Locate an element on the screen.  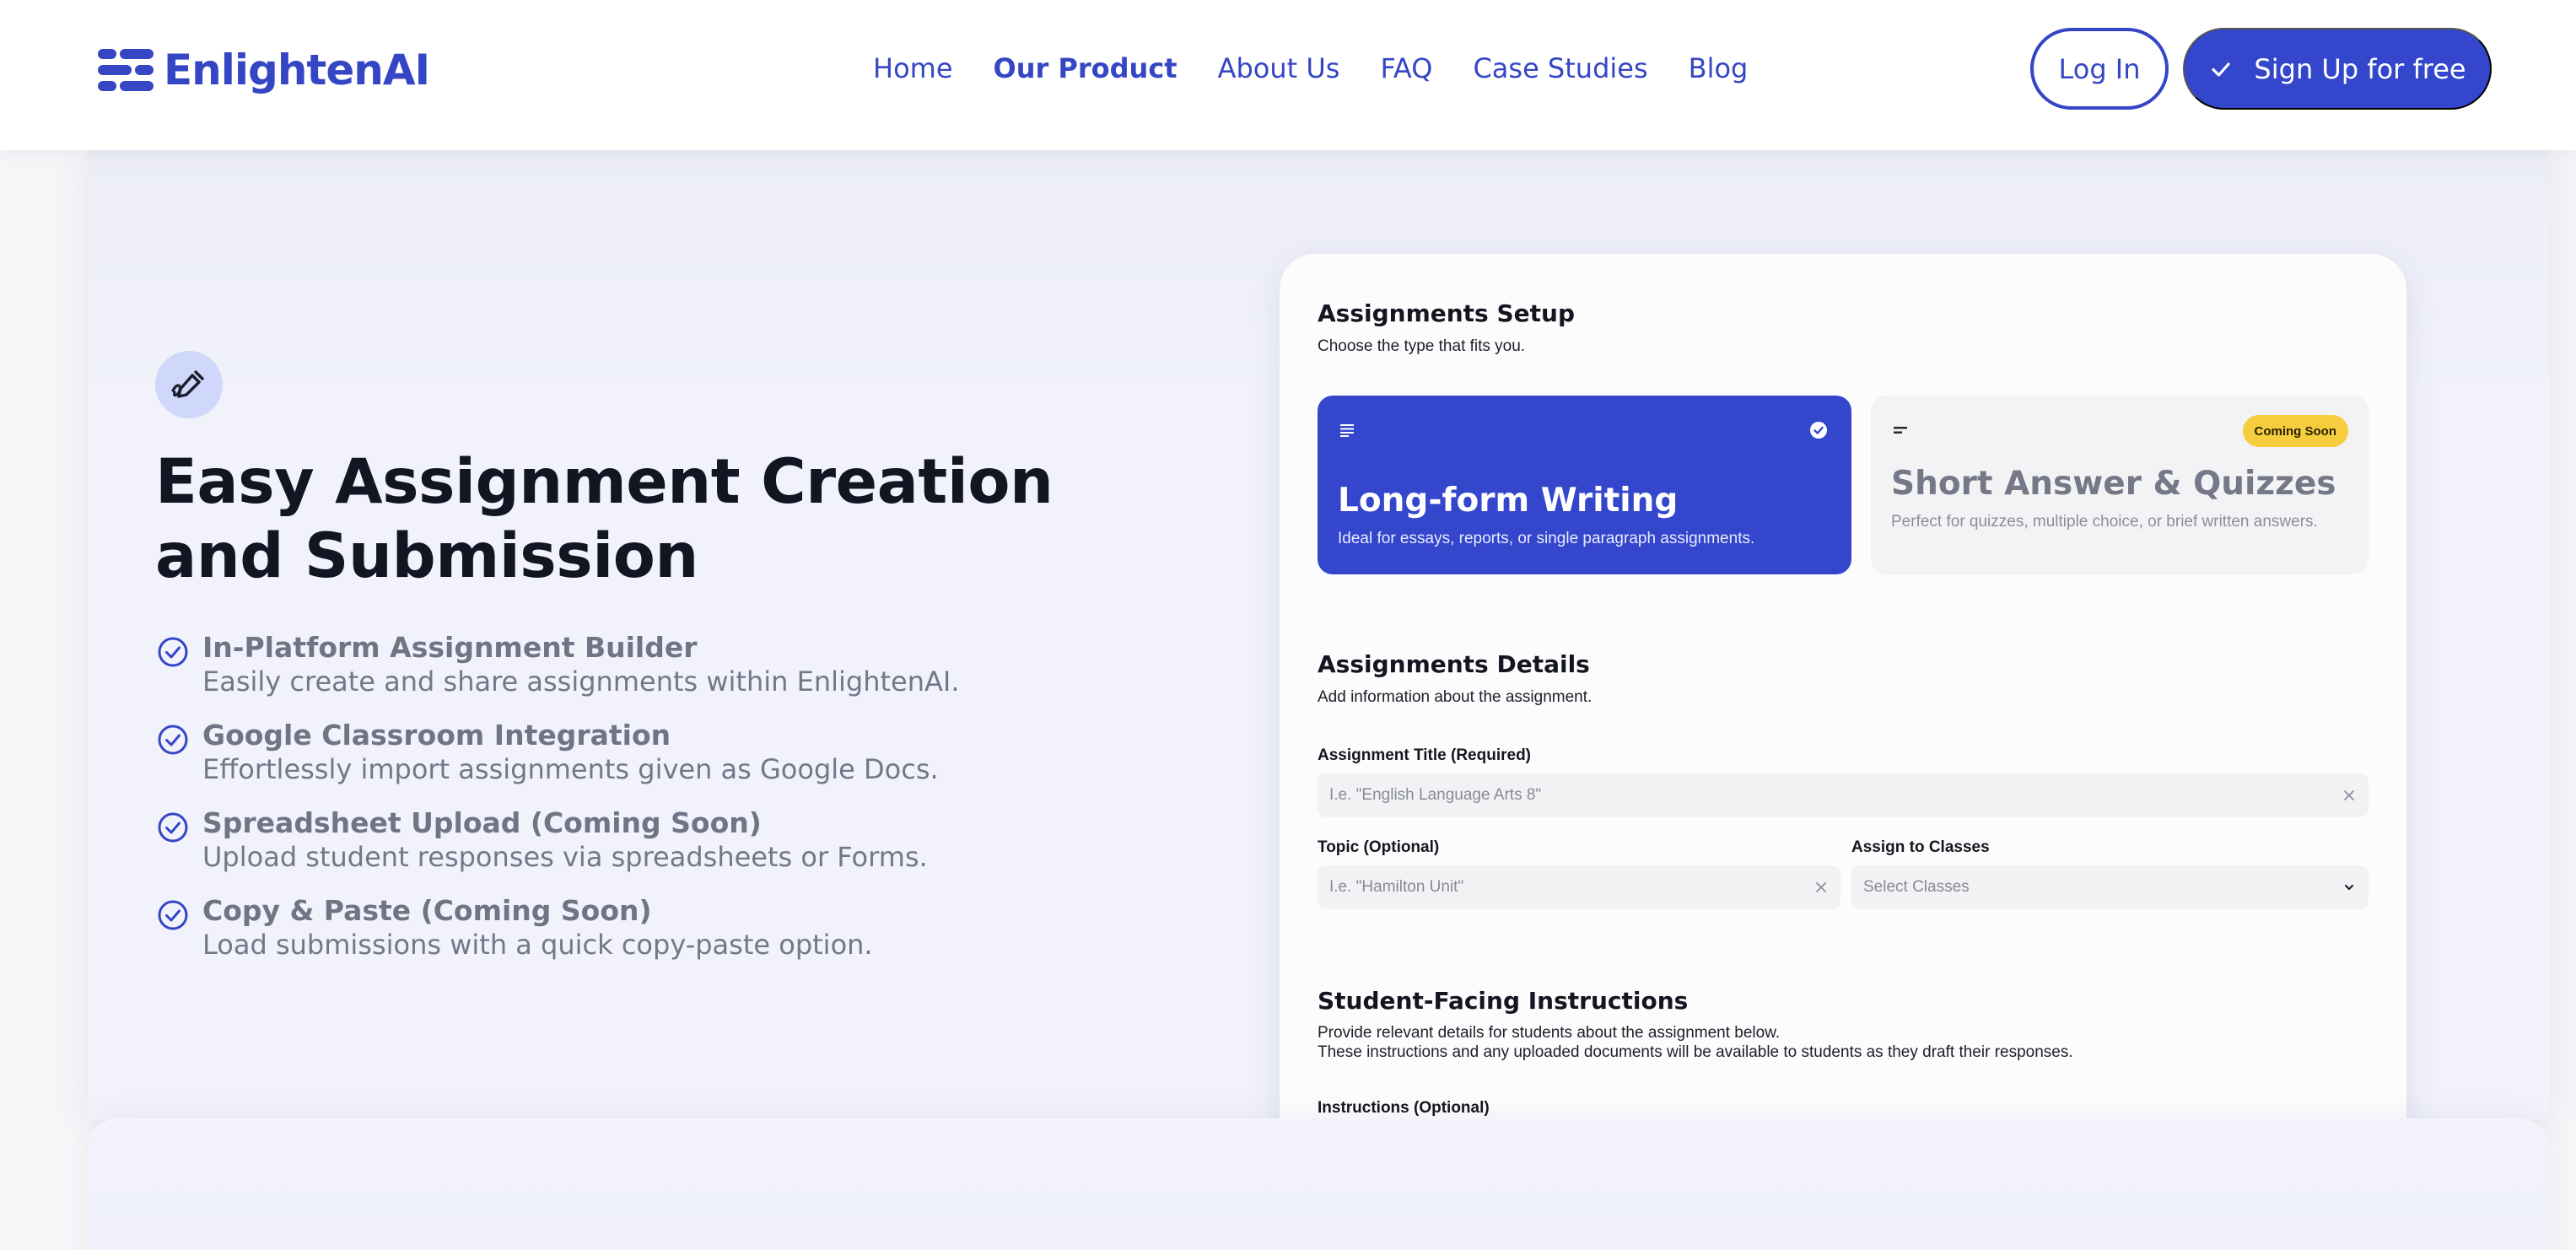
brand-logo: EnlightenAI is located at coordinates (264, 70).